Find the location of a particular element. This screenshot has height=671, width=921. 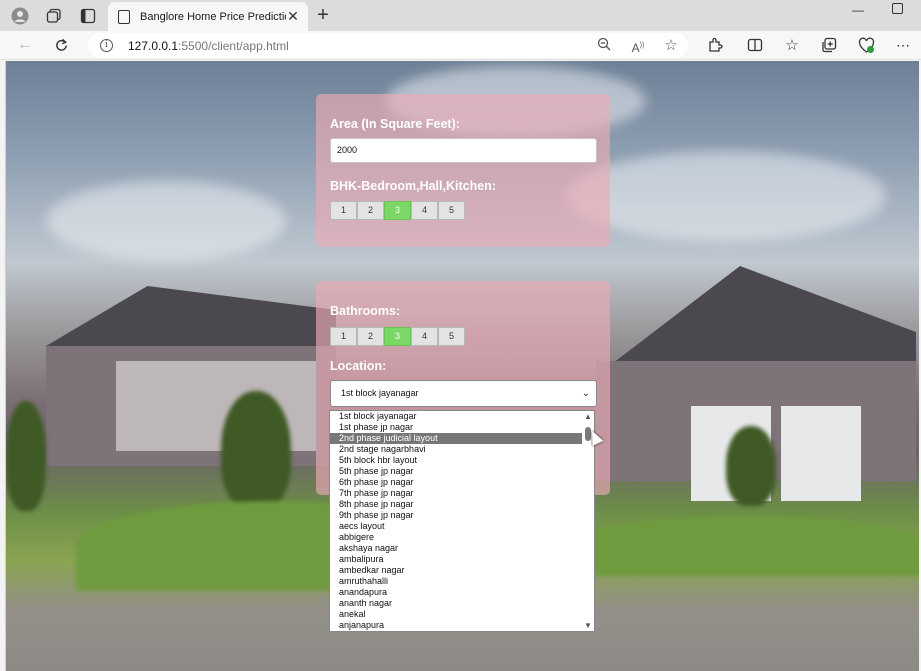

title-bar: Banglore Home Price Prediction ✕ + — is located at coordinates (460, 15).